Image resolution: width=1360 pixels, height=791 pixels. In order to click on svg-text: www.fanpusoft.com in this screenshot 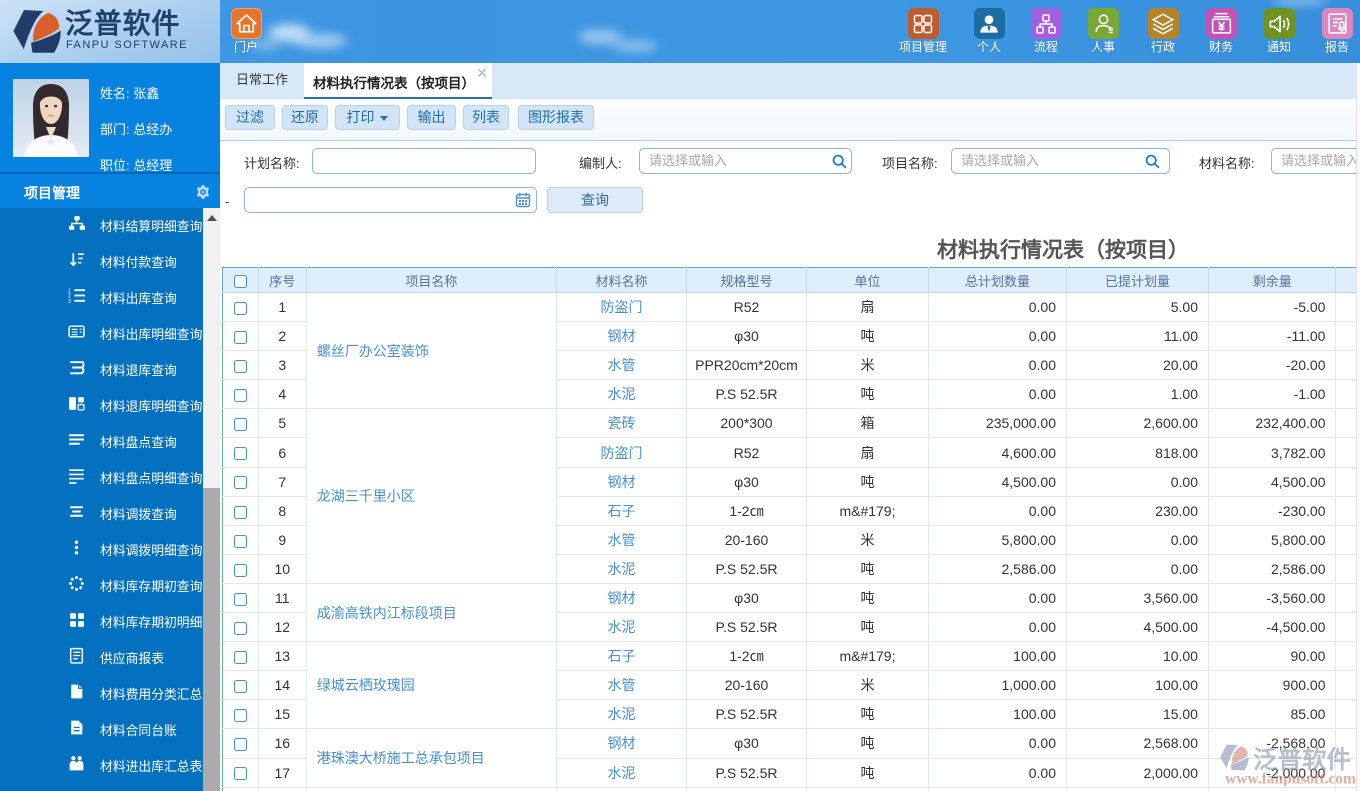, I will do `click(1290, 779)`.